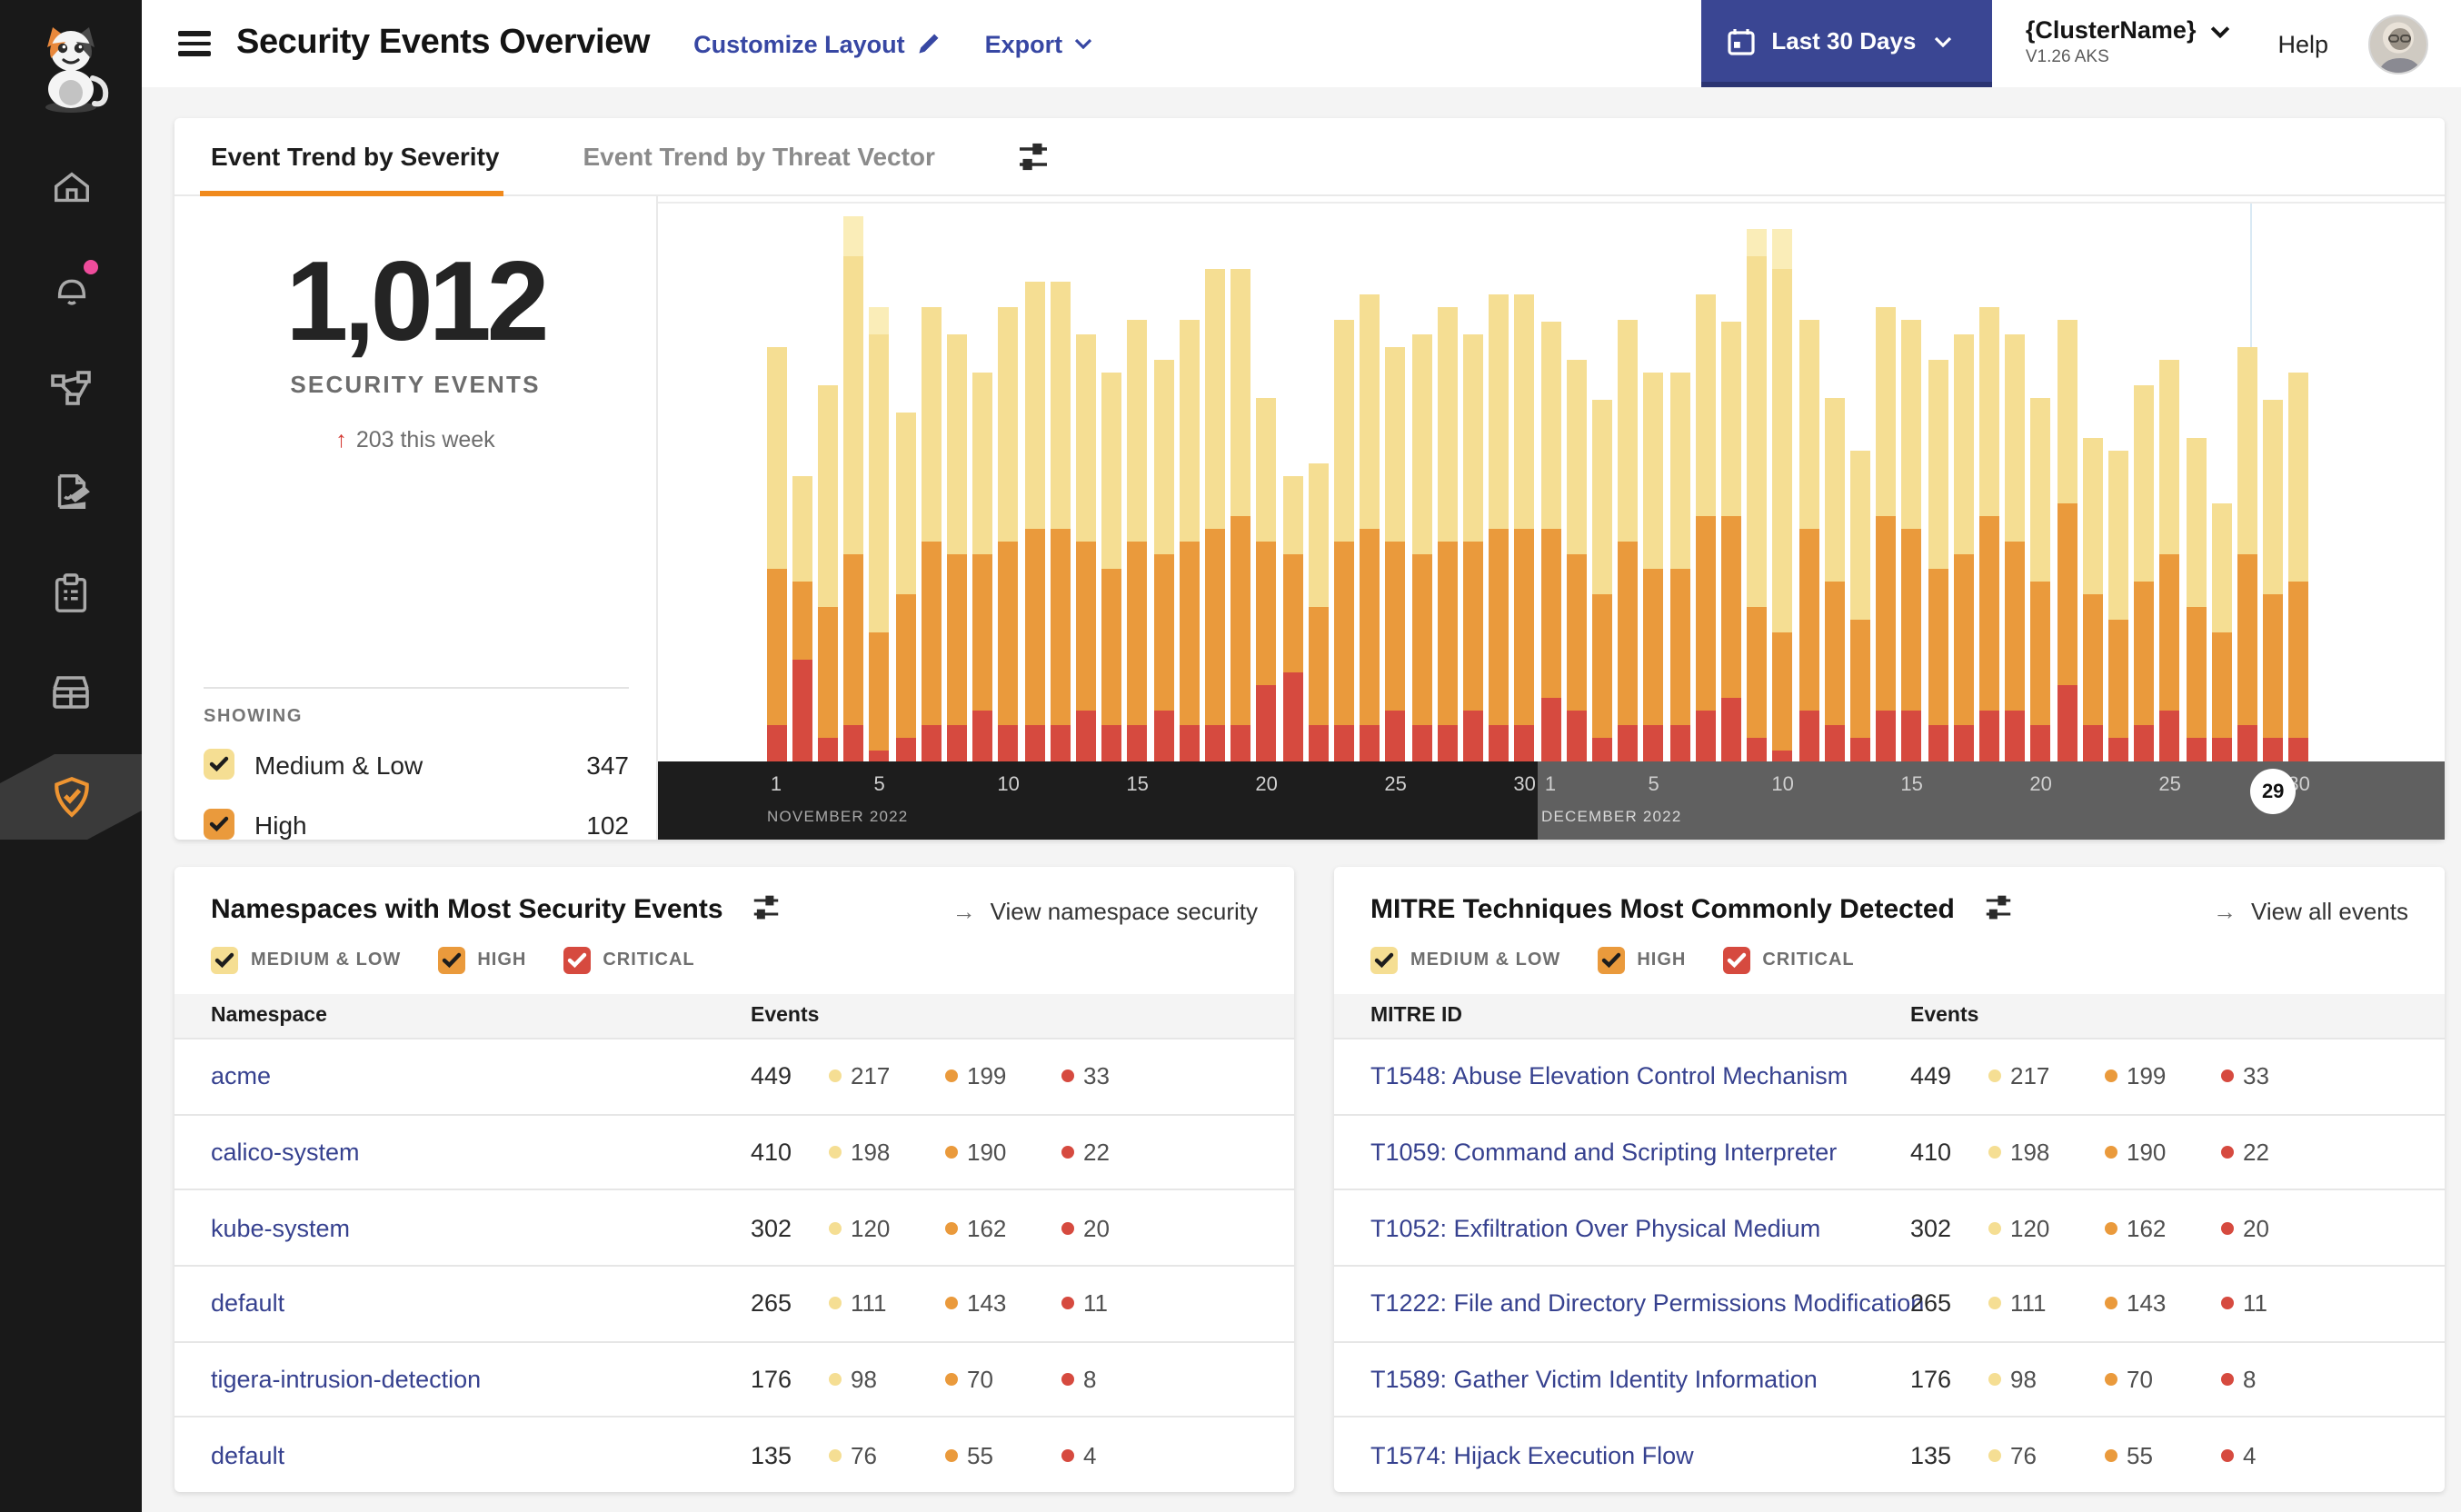  I want to click on mitre-technique-link: T1574: Hijack Execution Flow, so click(1532, 1454).